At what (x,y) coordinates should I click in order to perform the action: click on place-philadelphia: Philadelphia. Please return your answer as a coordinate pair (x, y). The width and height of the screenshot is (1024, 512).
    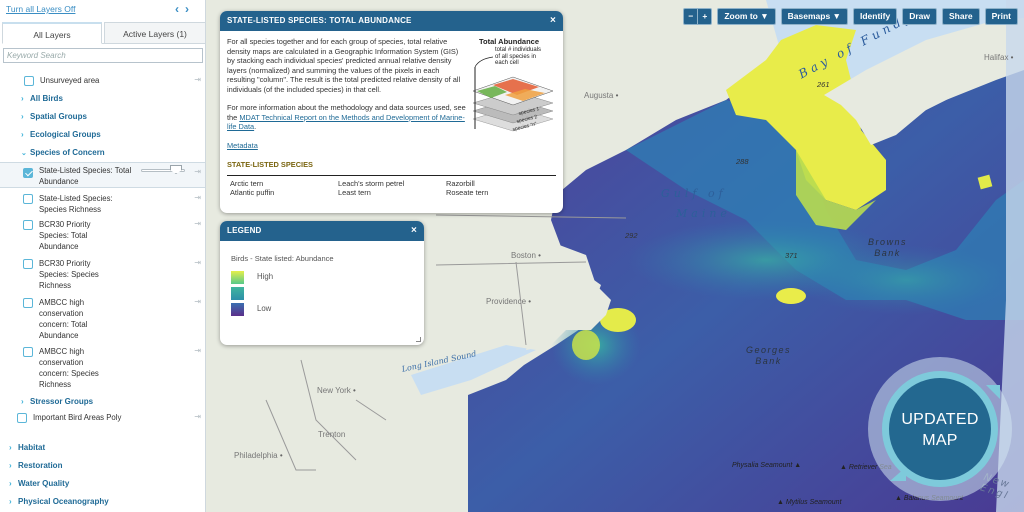
    Looking at the image, I should click on (258, 455).